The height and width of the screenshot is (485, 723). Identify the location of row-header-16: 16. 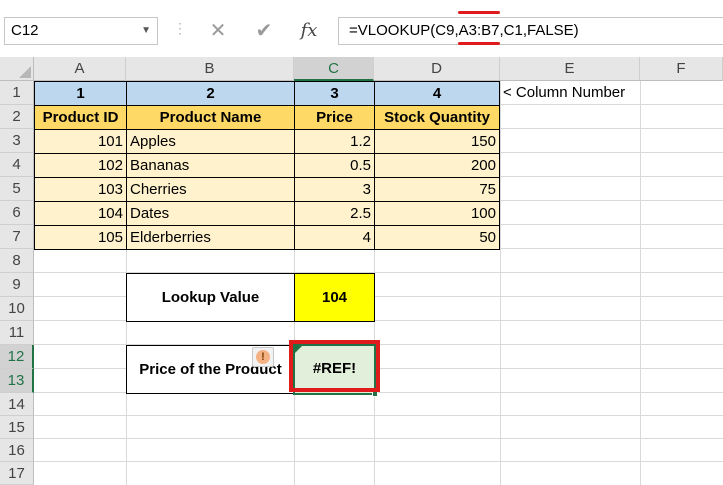
(17, 450).